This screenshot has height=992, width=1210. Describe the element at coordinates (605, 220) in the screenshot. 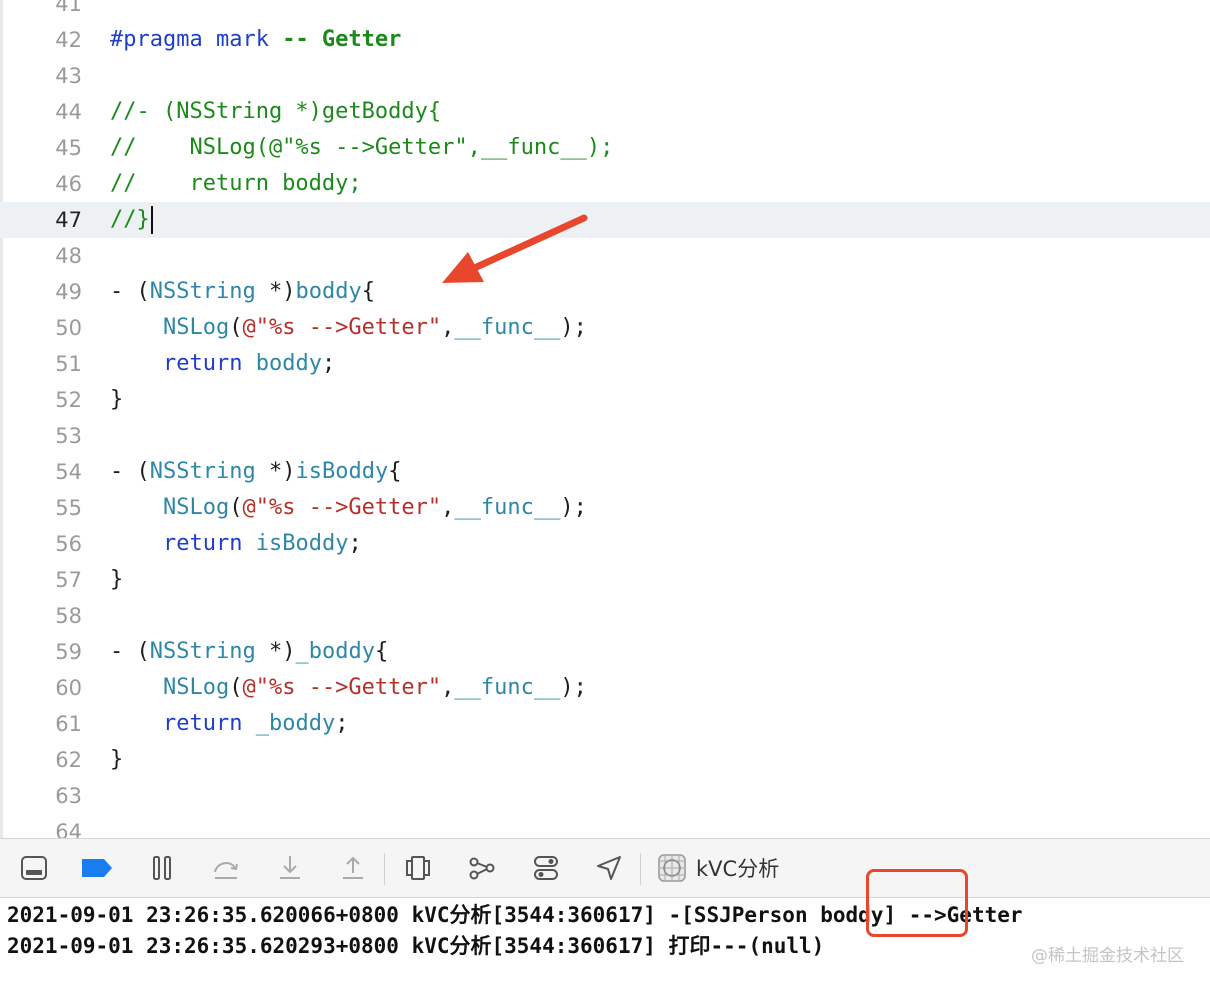

I see `code-line: 47 //}` at that location.